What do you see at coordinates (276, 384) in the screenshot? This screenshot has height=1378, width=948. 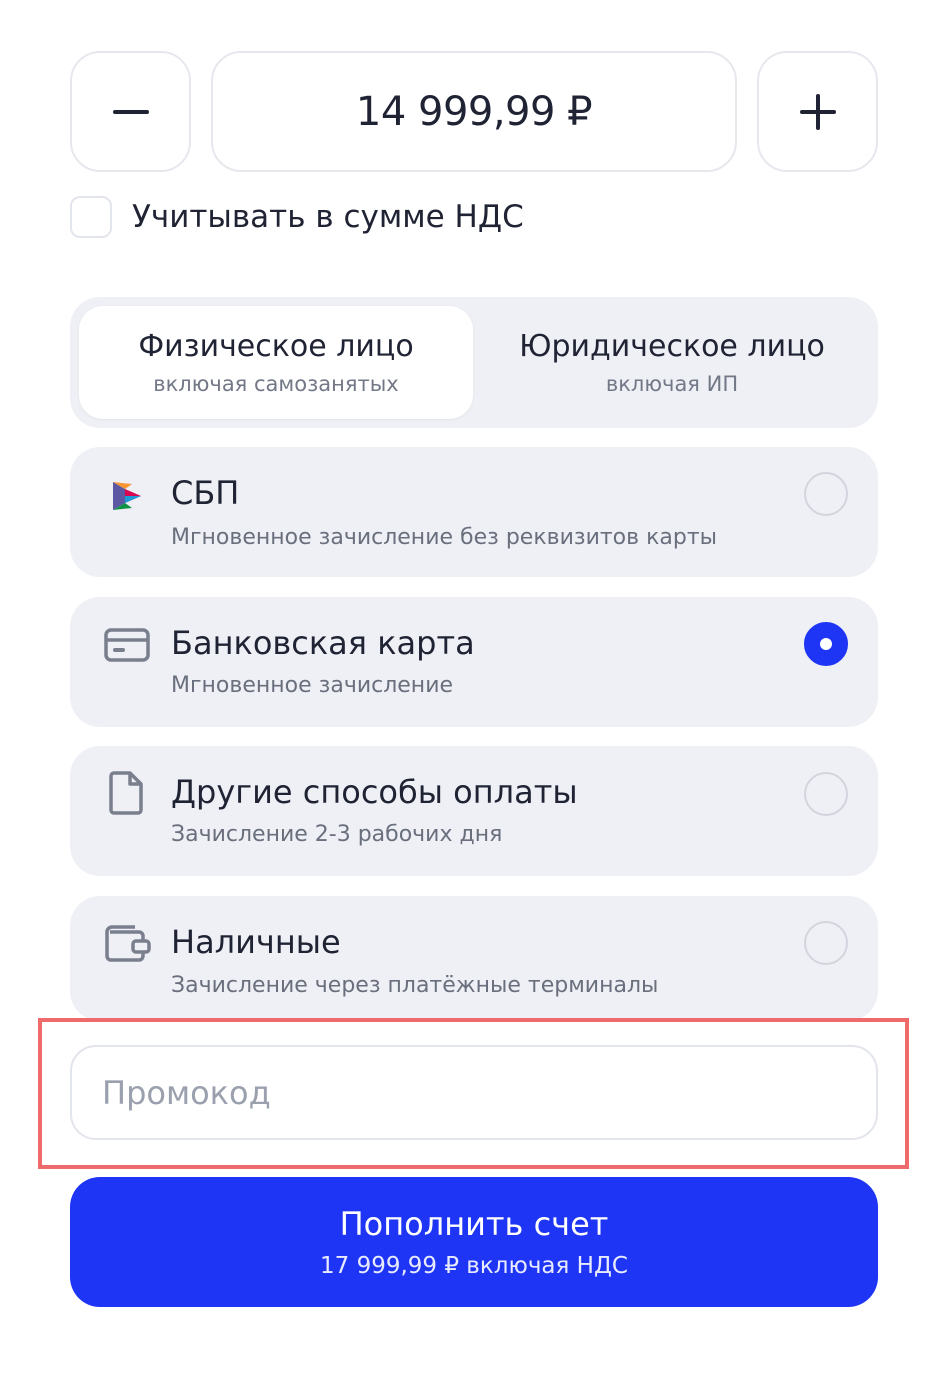 I see `tab-individual-subtitle: включая самозанятых` at bounding box center [276, 384].